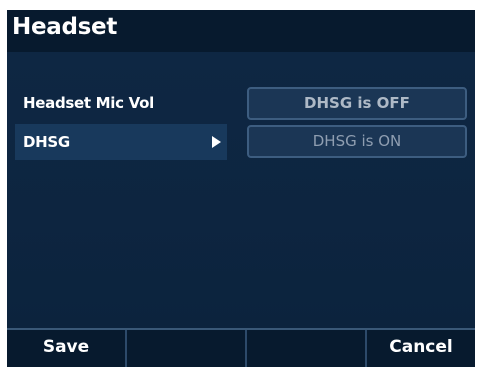  What do you see at coordinates (65, 27) in the screenshot?
I see `page-title: Headset` at bounding box center [65, 27].